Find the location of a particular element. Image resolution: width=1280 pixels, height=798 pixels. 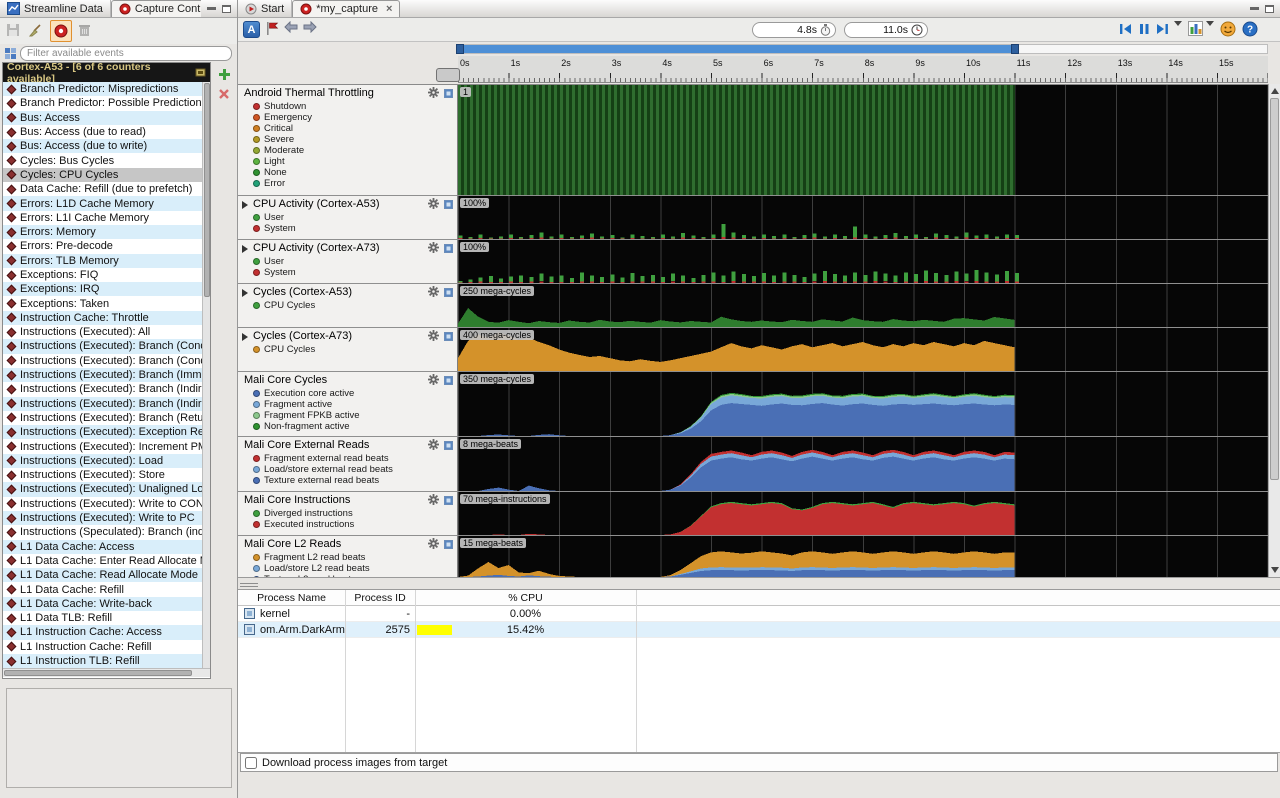

counter-list-item: Instructions (Executed): Branch (Immedi is located at coordinates (103, 375).